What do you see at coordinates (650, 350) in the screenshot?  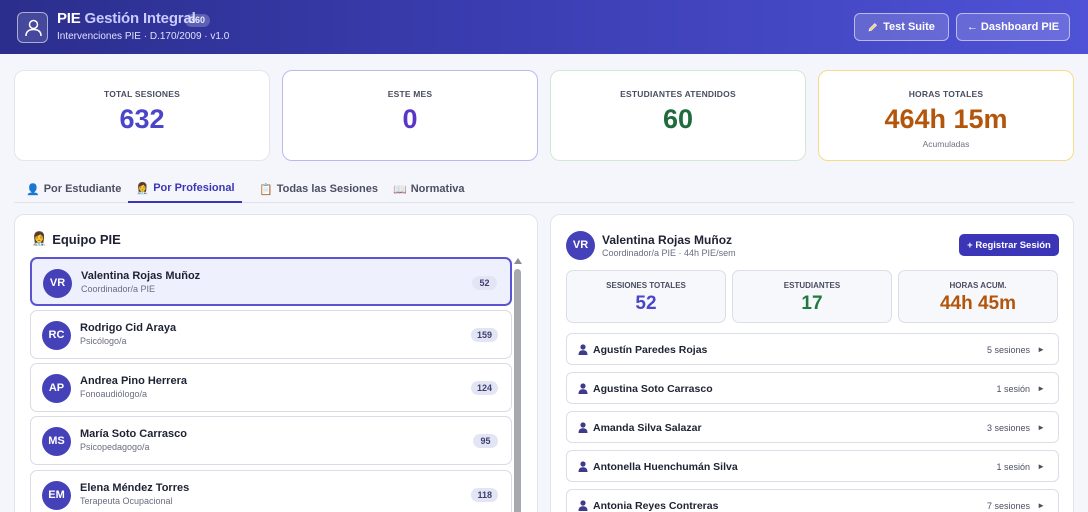 I see `student-name: Agustín Paredes Rojas` at bounding box center [650, 350].